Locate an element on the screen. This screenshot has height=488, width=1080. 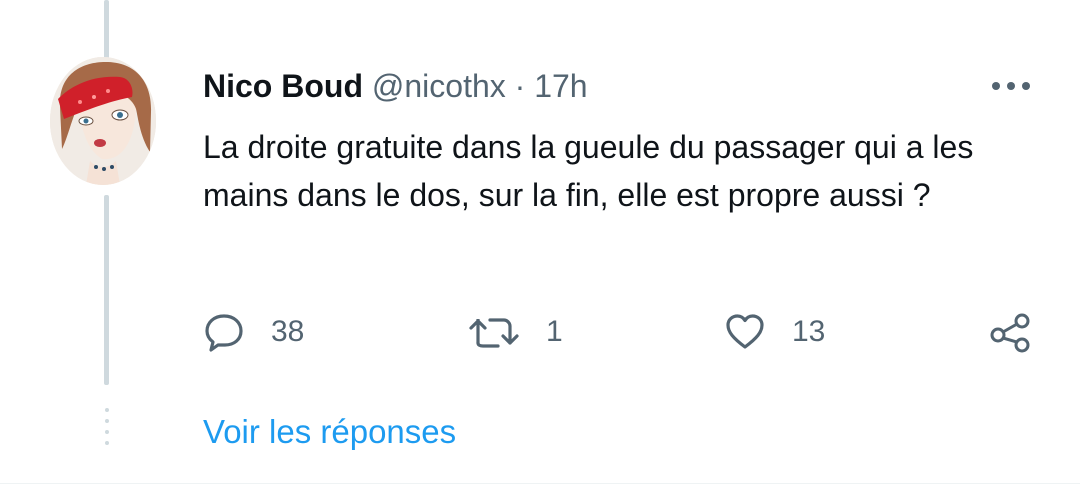
avatar is located at coordinates (103, 121).